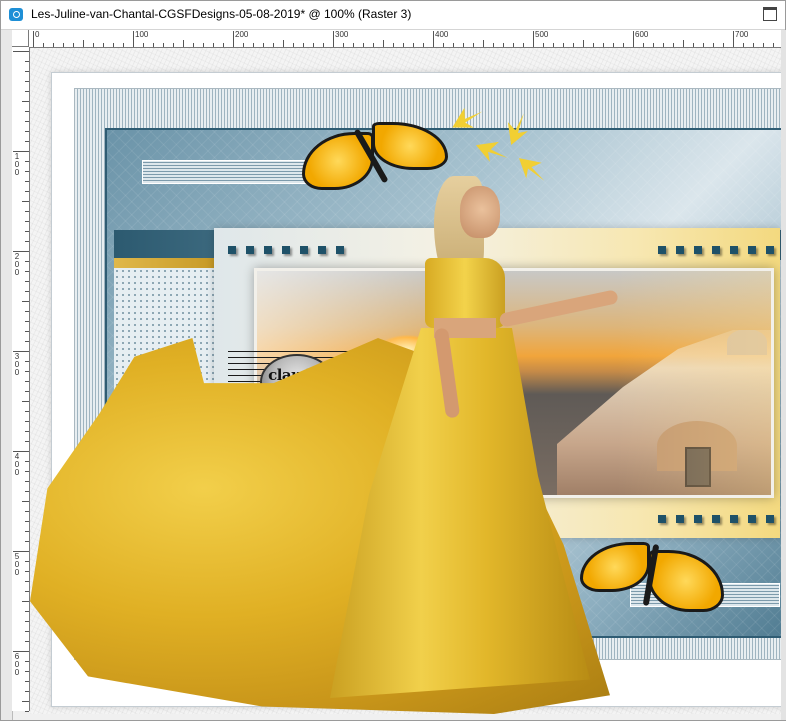  I want to click on image-window-icon, so click(16, 14).